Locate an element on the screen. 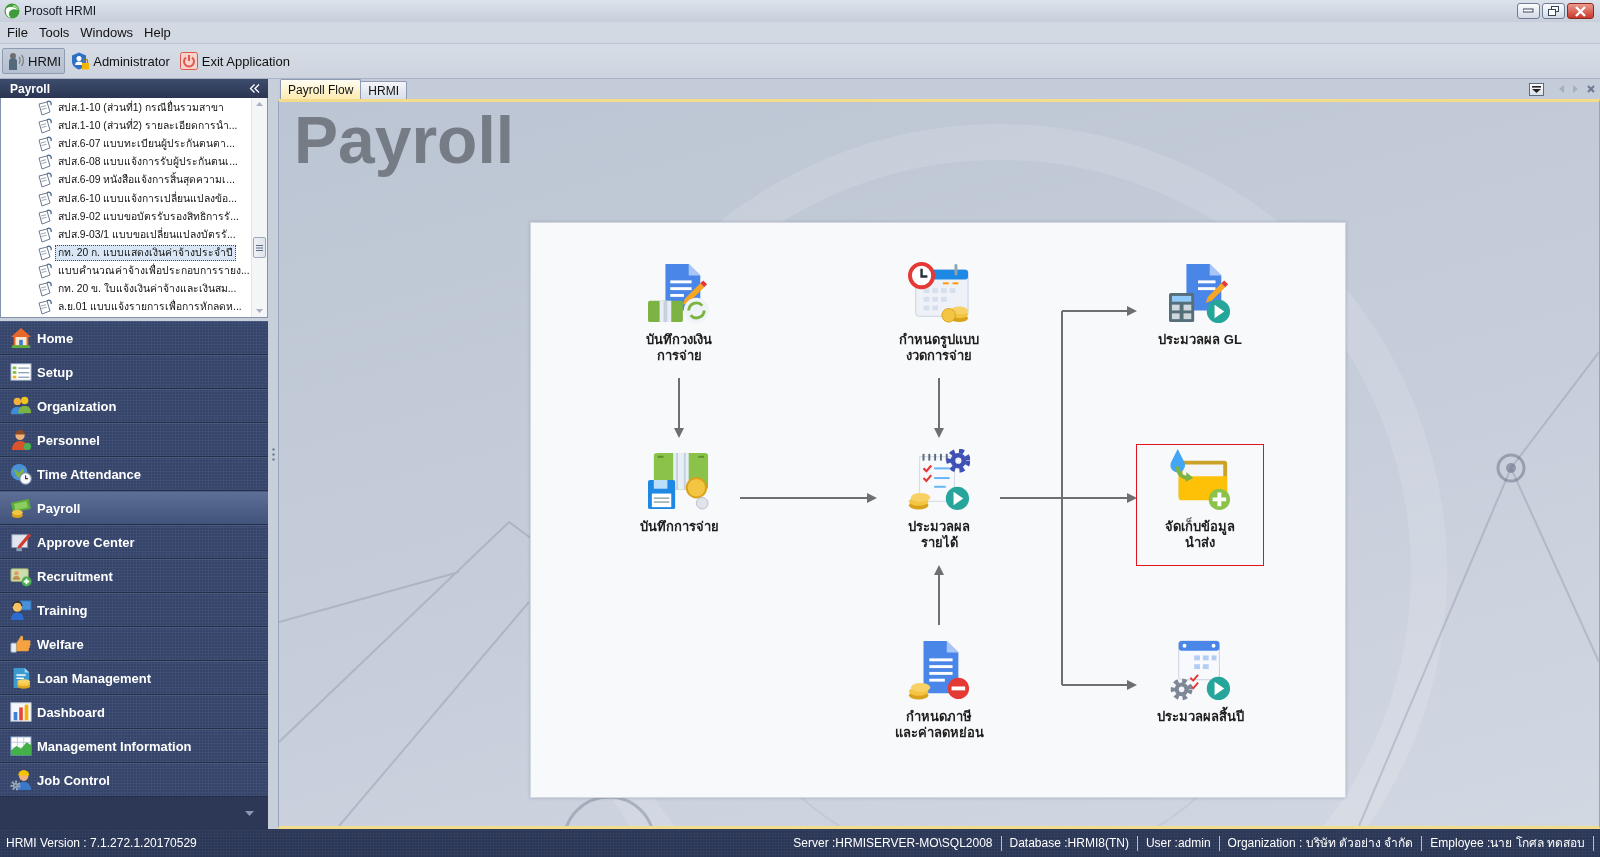  restore-icon is located at coordinates (1553, 11).